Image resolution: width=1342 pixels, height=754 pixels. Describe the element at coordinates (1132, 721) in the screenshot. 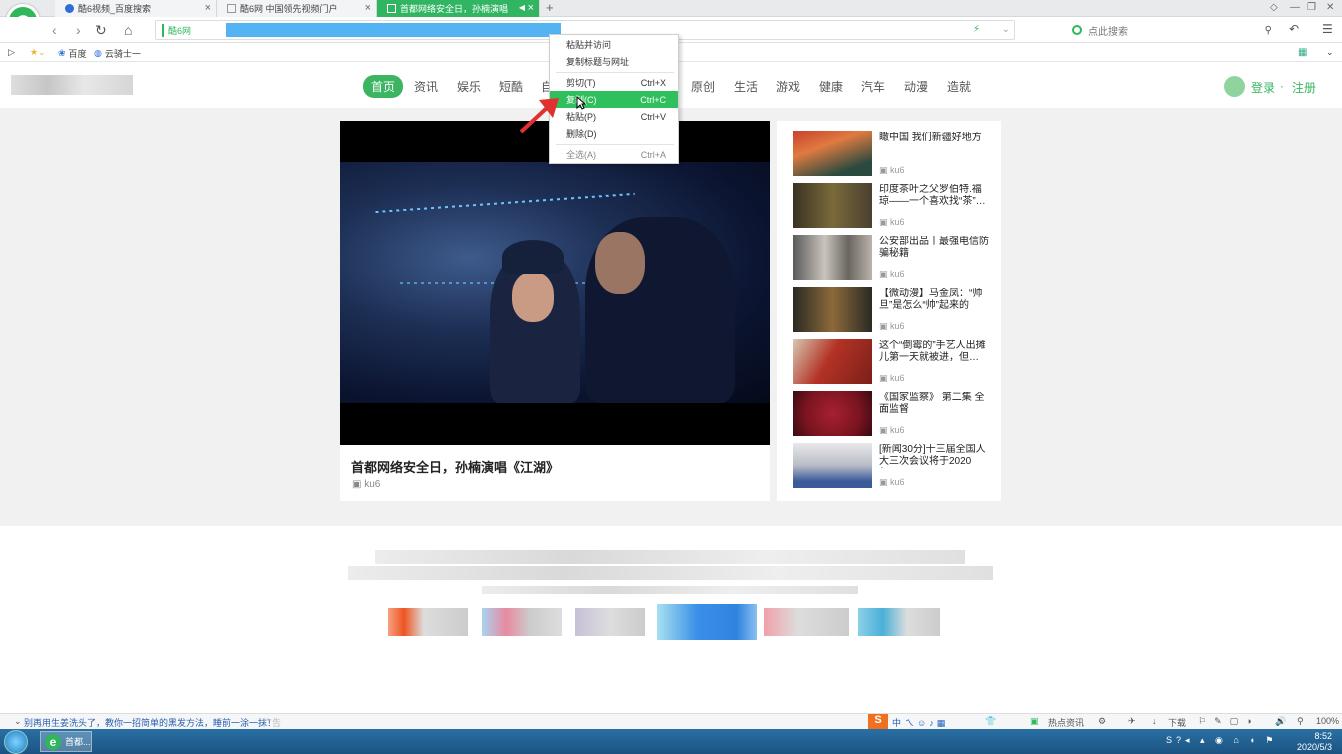

I see `pin-icon: ✈` at that location.